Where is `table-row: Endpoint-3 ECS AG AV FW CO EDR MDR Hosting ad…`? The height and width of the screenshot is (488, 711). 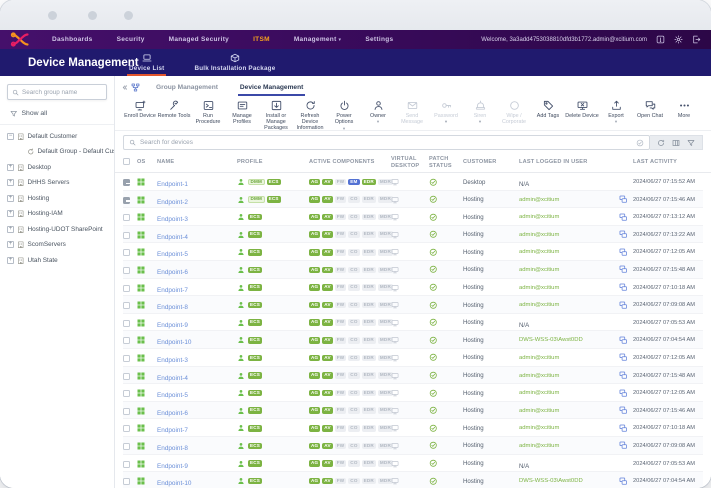 table-row: Endpoint-3 ECS AG AV FW CO EDR MDR Hosting ad… is located at coordinates (413, 217).